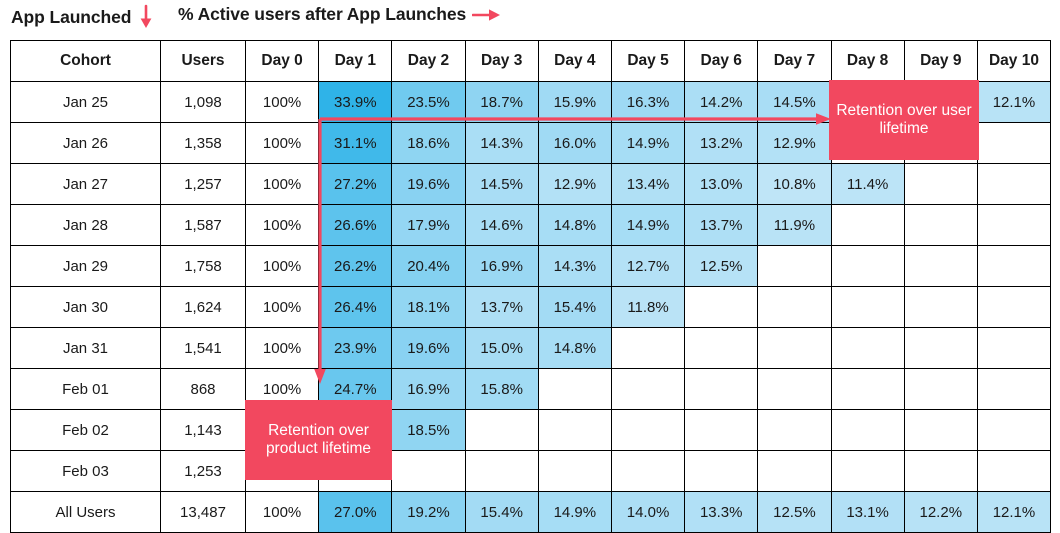  I want to click on cell-users: 1,257, so click(203, 184).